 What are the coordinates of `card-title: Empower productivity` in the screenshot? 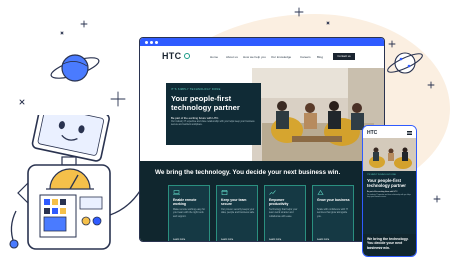 It's located at (279, 202).